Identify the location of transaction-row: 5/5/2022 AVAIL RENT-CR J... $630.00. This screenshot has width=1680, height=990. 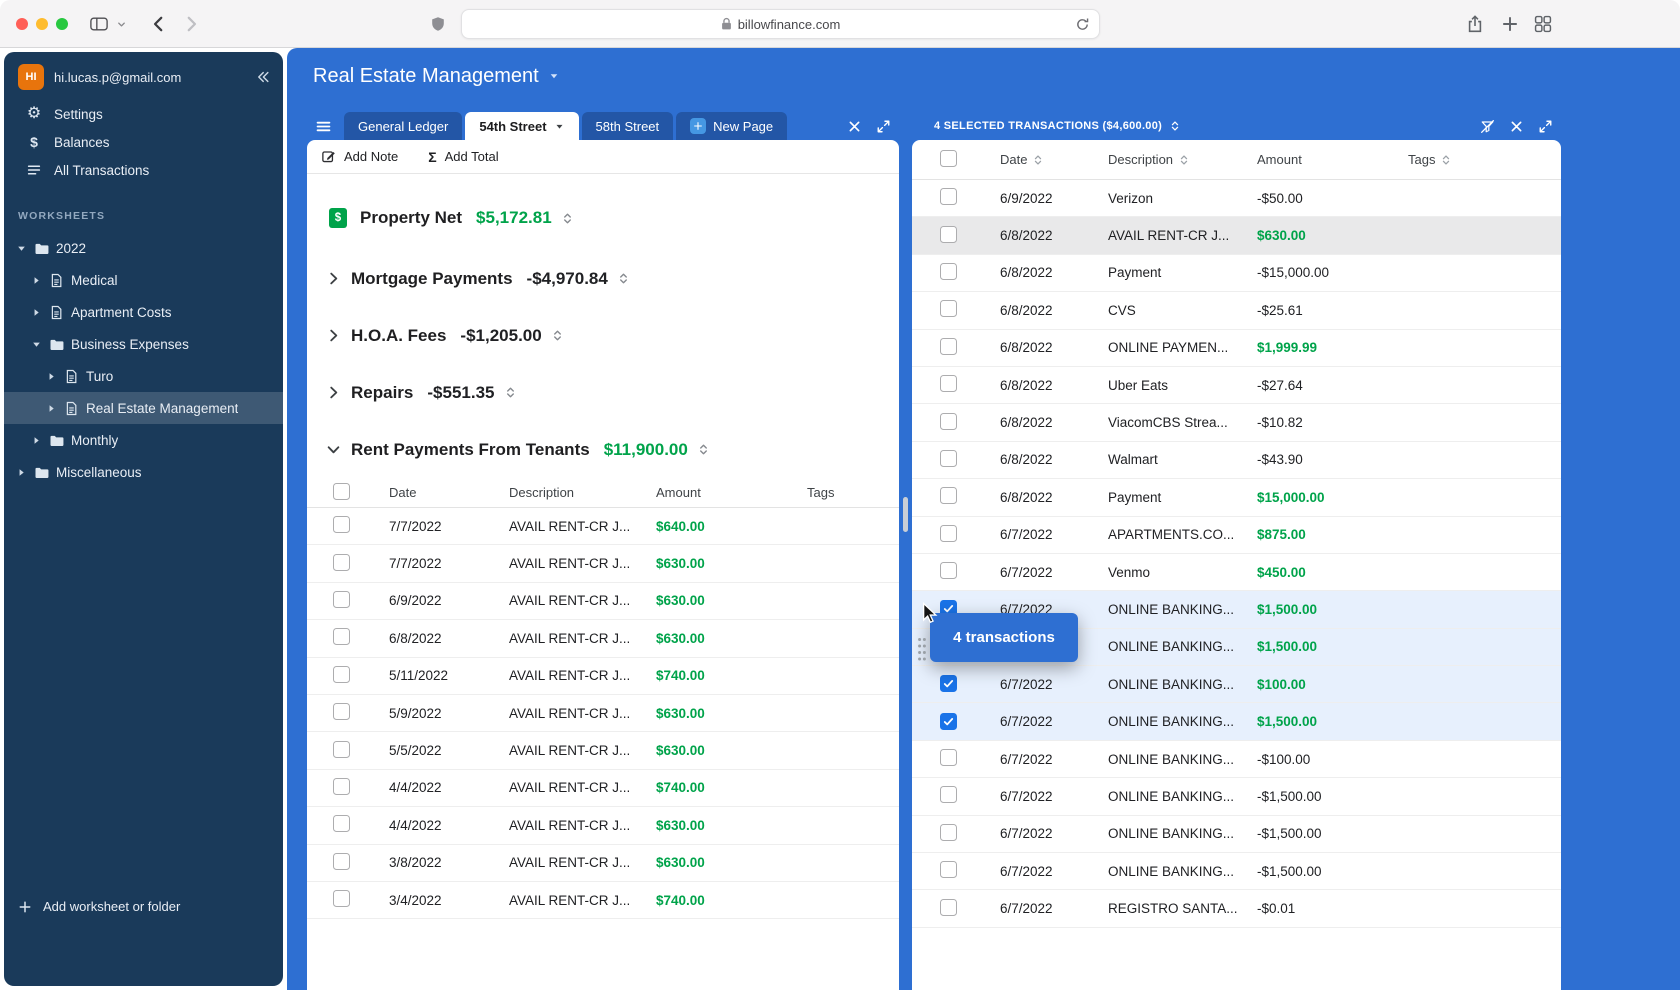
(603, 751).